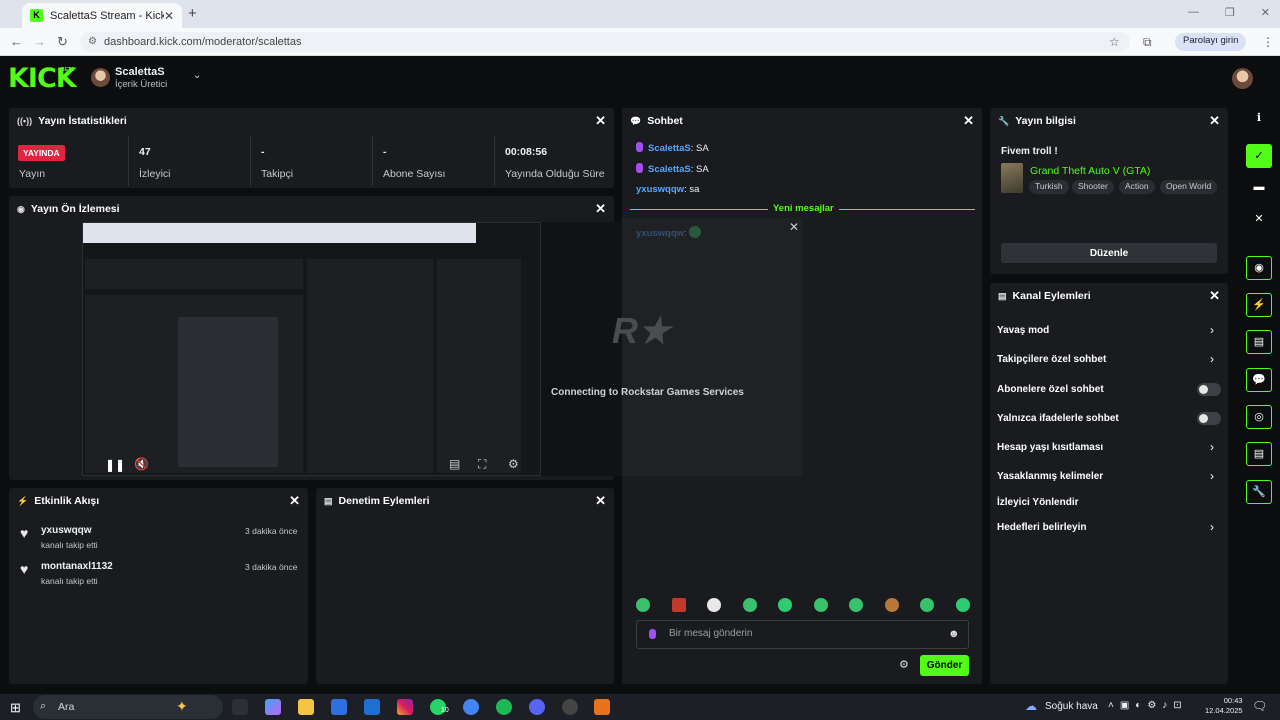  What do you see at coordinates (1189, 187) in the screenshot?
I see `tag-chip: Open World` at bounding box center [1189, 187].